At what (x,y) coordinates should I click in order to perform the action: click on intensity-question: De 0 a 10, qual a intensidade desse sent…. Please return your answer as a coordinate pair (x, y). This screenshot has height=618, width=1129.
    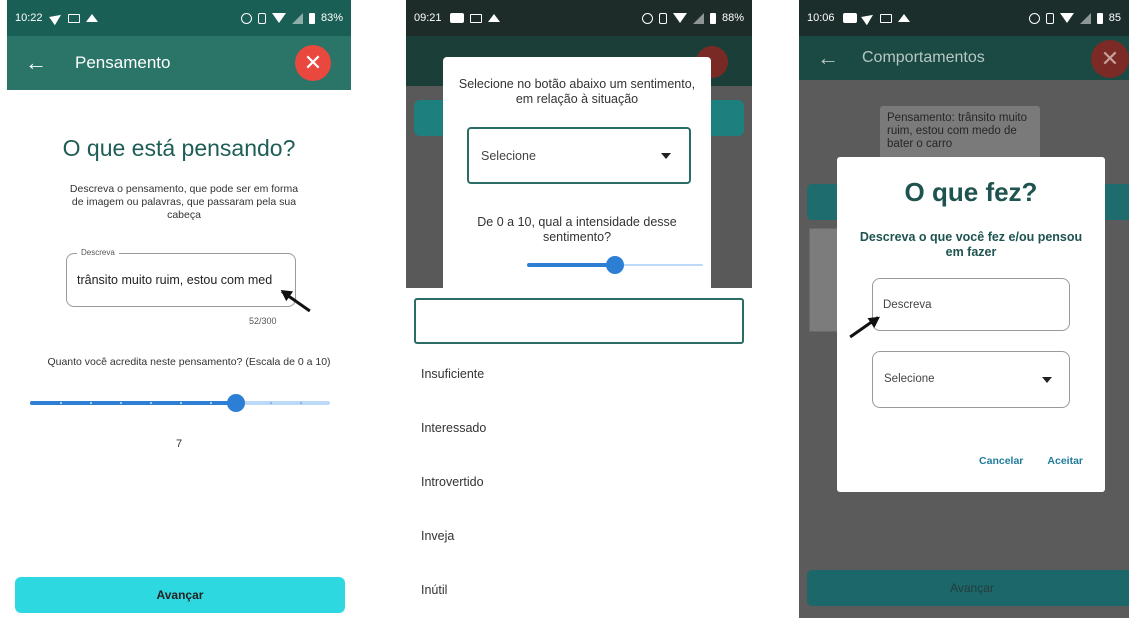
    Looking at the image, I should click on (577, 229).